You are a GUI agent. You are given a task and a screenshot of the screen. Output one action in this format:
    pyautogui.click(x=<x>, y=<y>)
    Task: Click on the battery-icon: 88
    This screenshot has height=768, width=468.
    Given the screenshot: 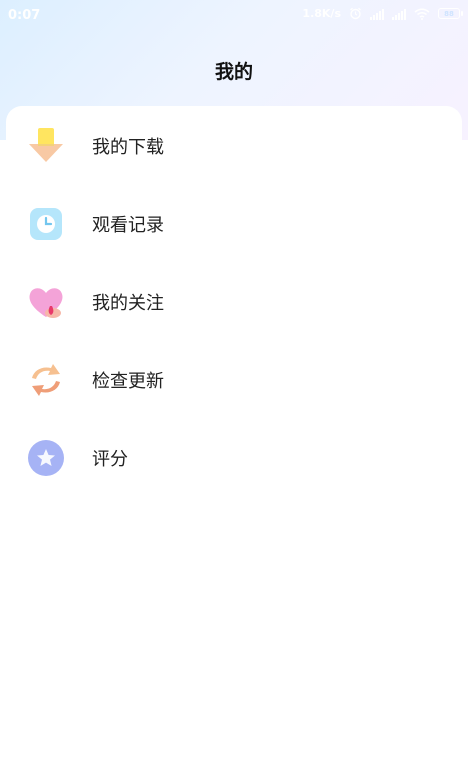 What is the action you would take?
    pyautogui.click(x=450, y=13)
    